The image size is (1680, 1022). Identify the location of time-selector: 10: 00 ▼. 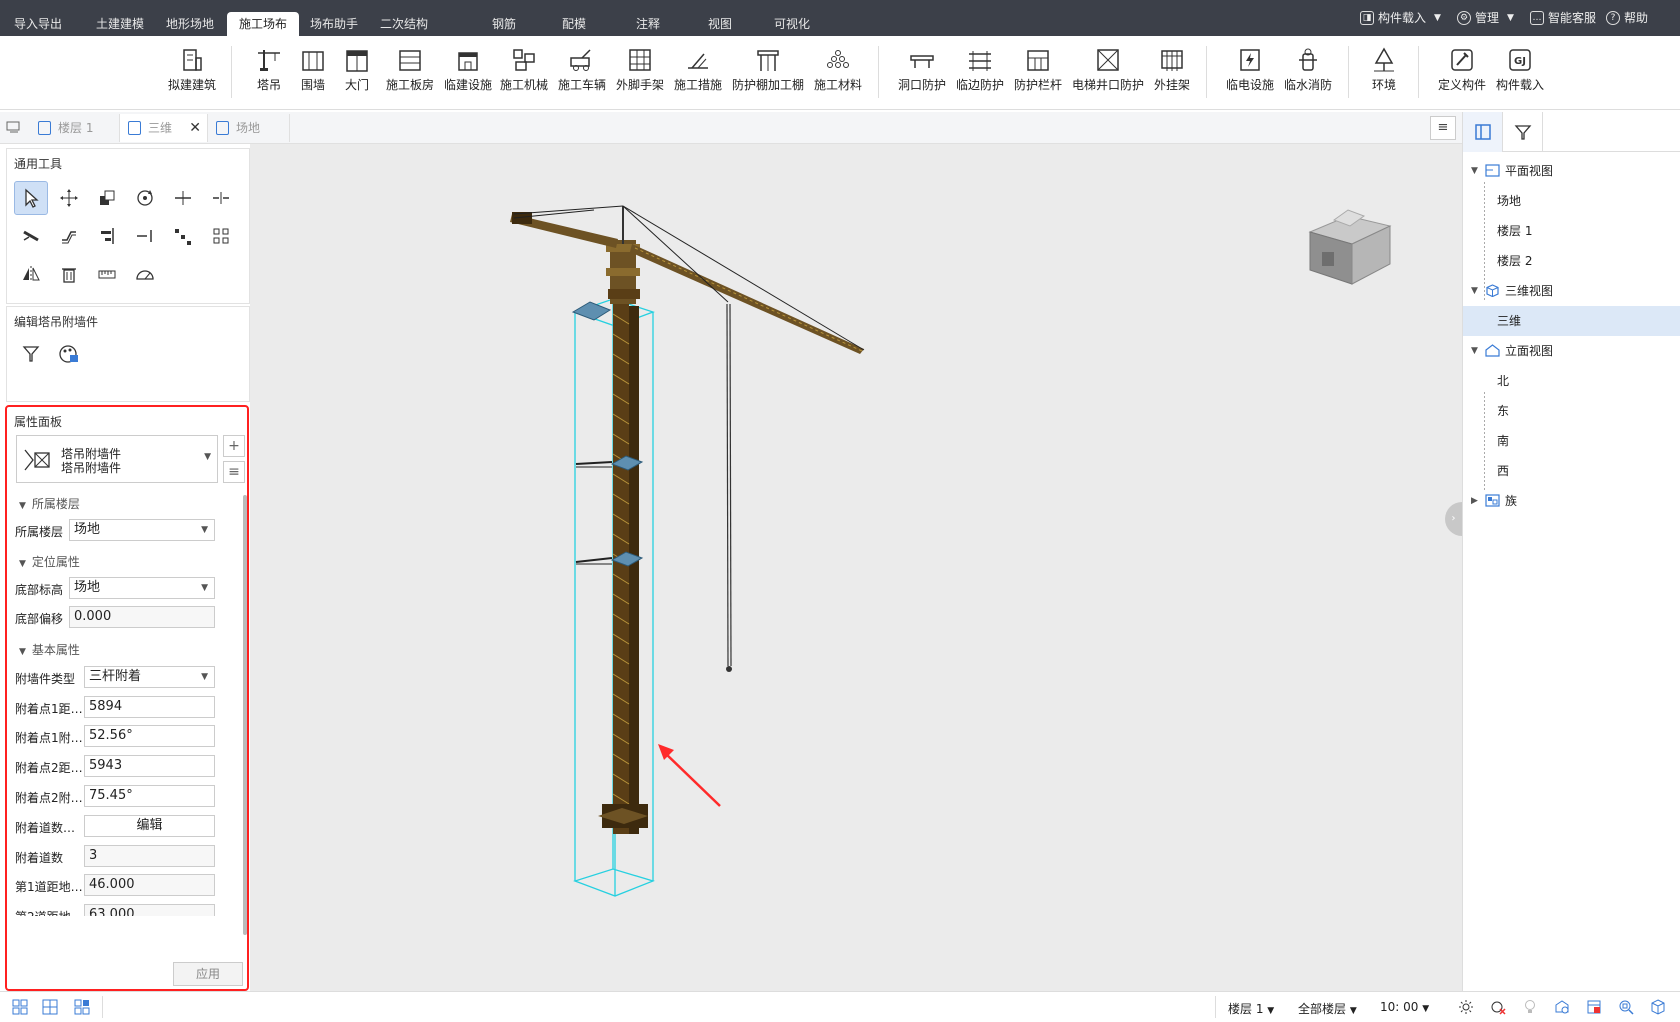
(1404, 1007).